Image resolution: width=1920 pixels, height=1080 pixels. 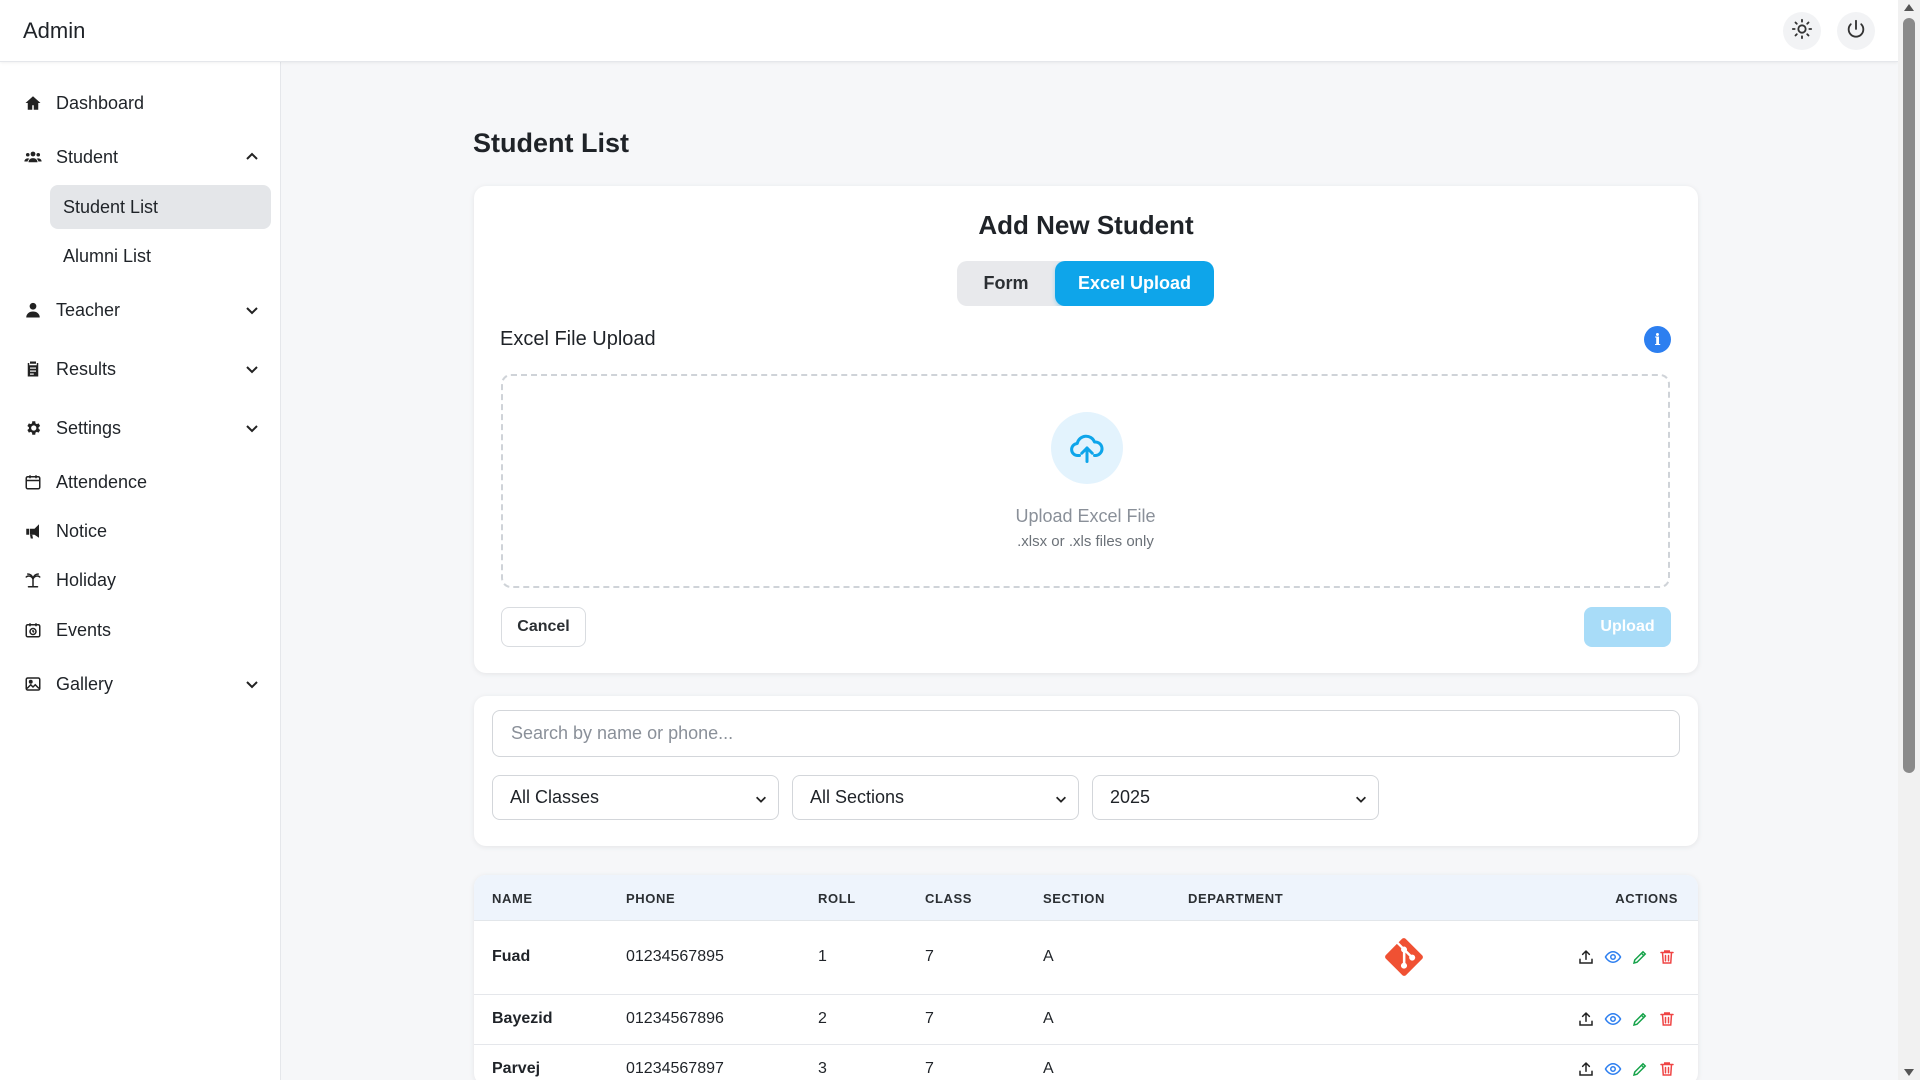 I want to click on excel-upload-label: Excel File Upload, so click(x=578, y=339).